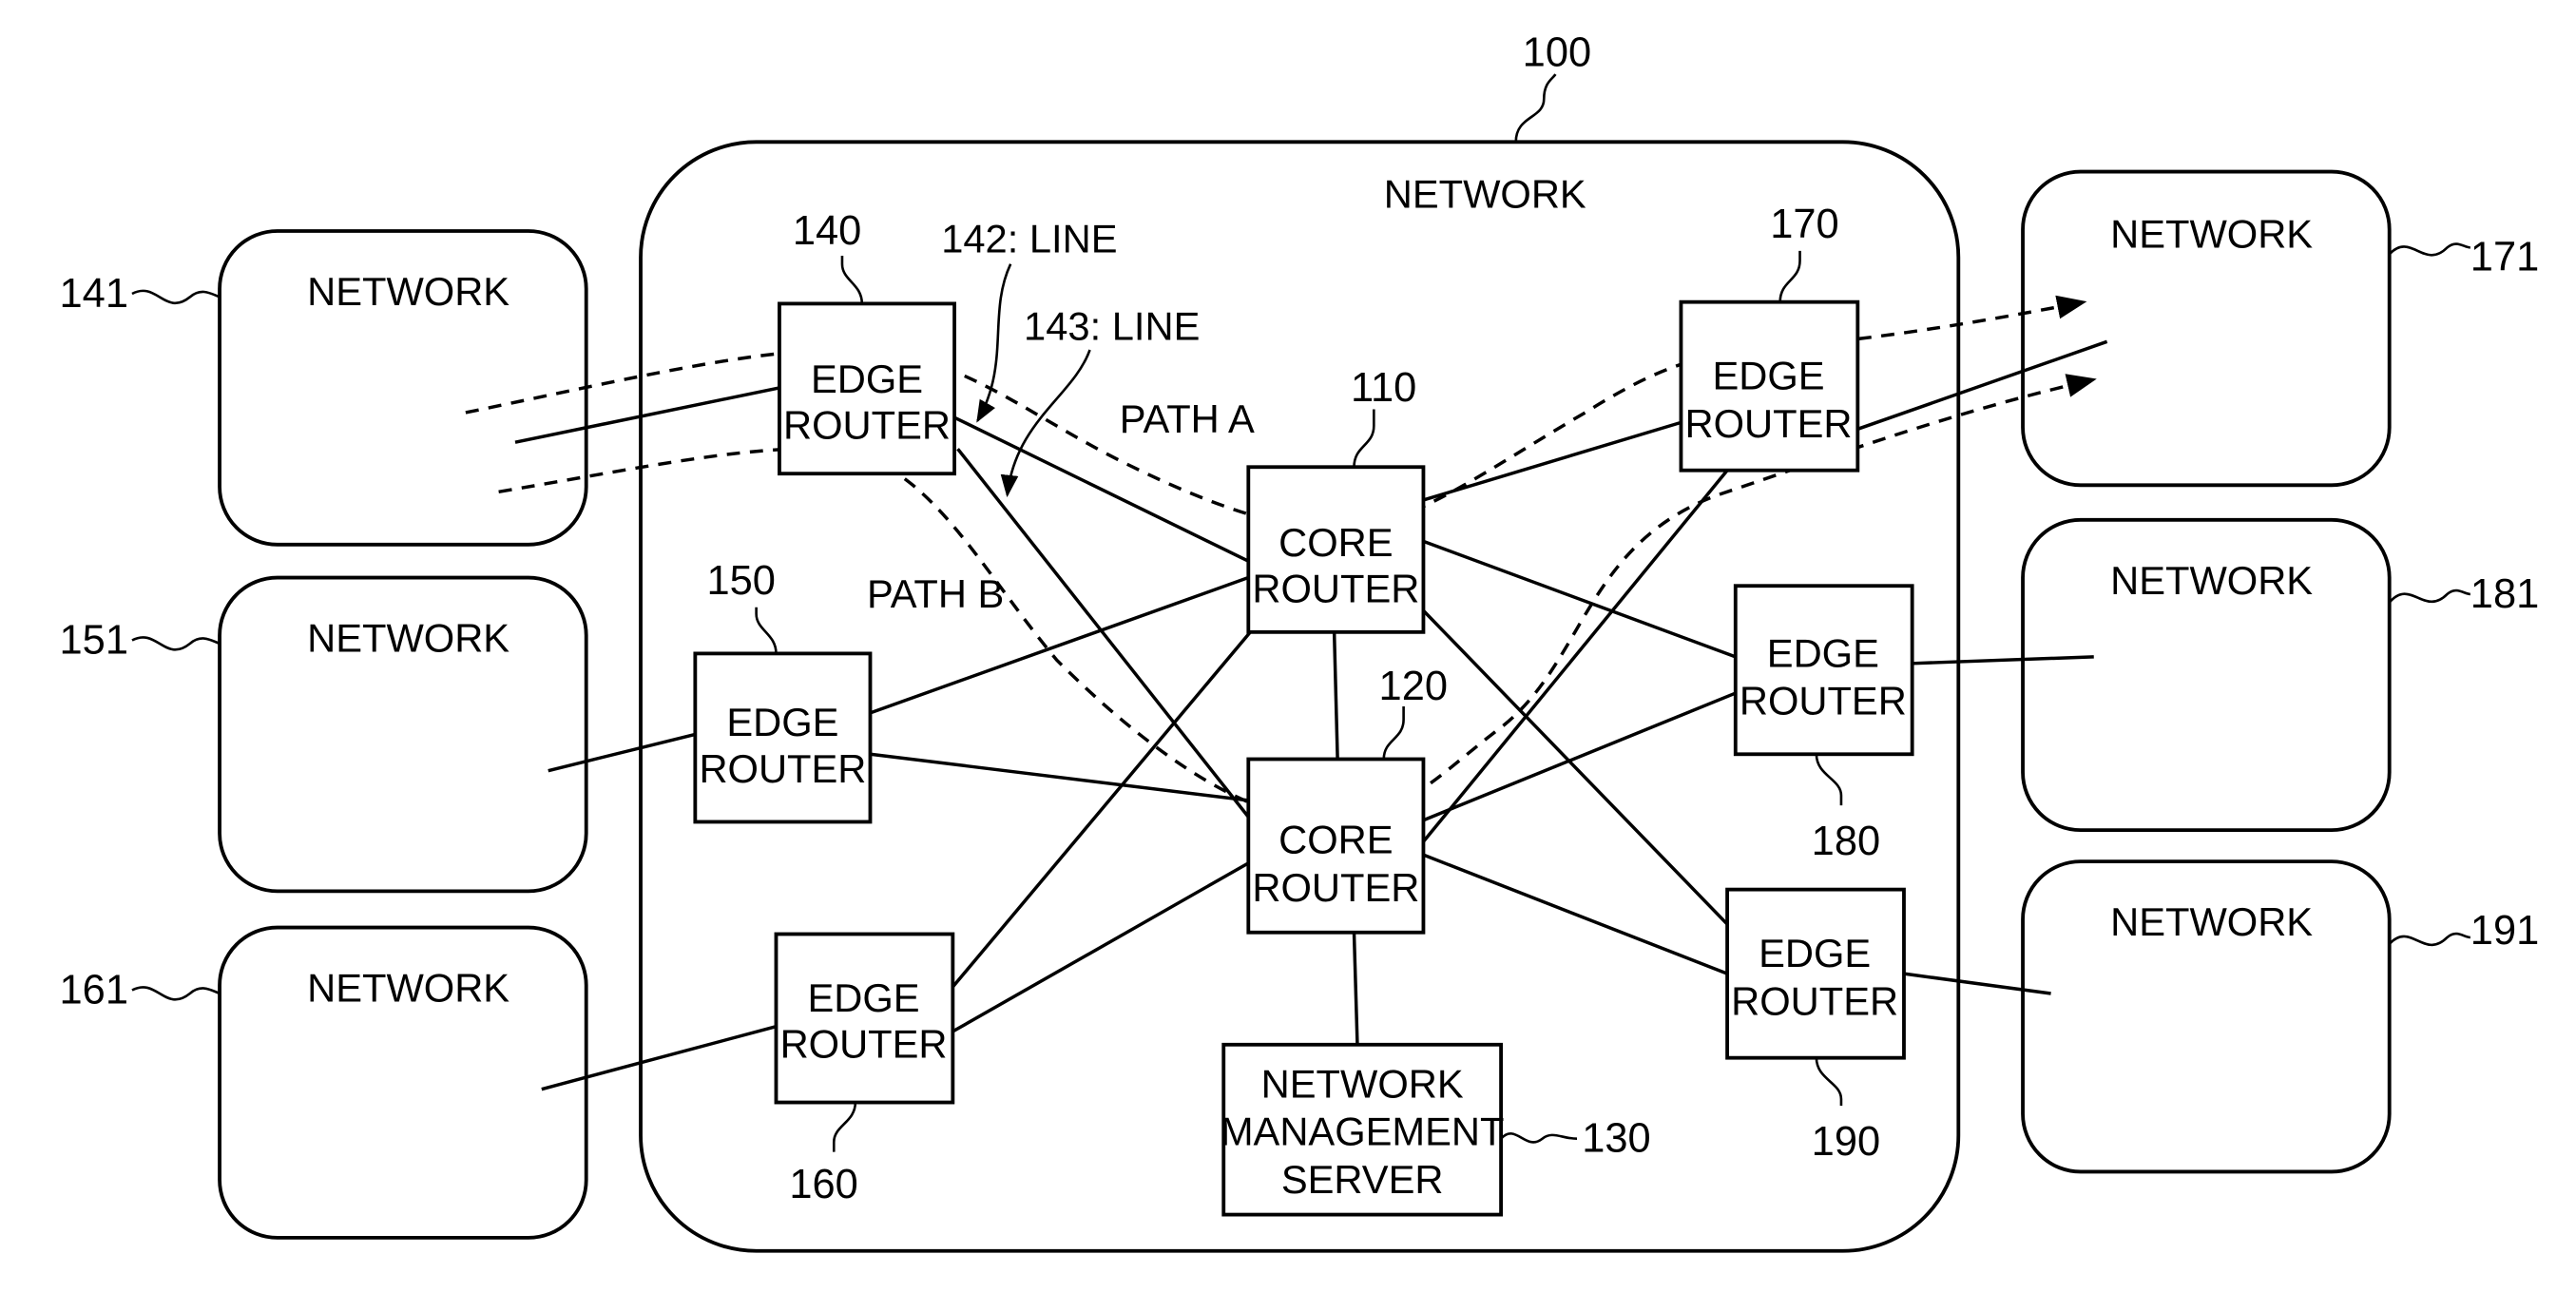 Image resolution: width=2576 pixels, height=1312 pixels. Describe the element at coordinates (2211, 580) in the screenshot. I see `external-network-181-label: NETWORK` at that location.